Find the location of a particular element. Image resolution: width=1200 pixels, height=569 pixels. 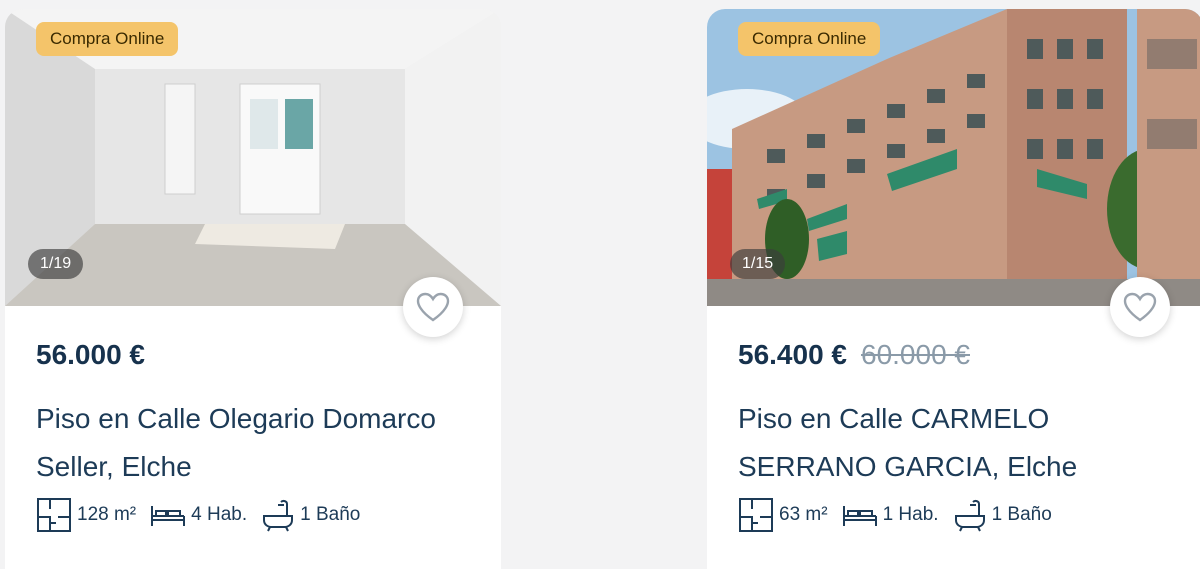

price: 56.000 € is located at coordinates (90, 354).